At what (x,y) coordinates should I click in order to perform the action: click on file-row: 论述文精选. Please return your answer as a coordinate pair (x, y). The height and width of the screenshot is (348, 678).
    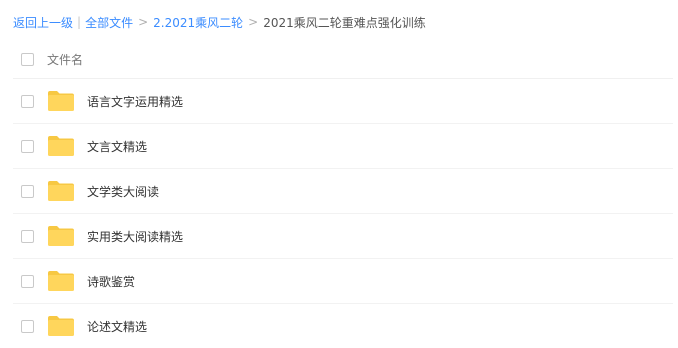
    Looking at the image, I should click on (343, 326).